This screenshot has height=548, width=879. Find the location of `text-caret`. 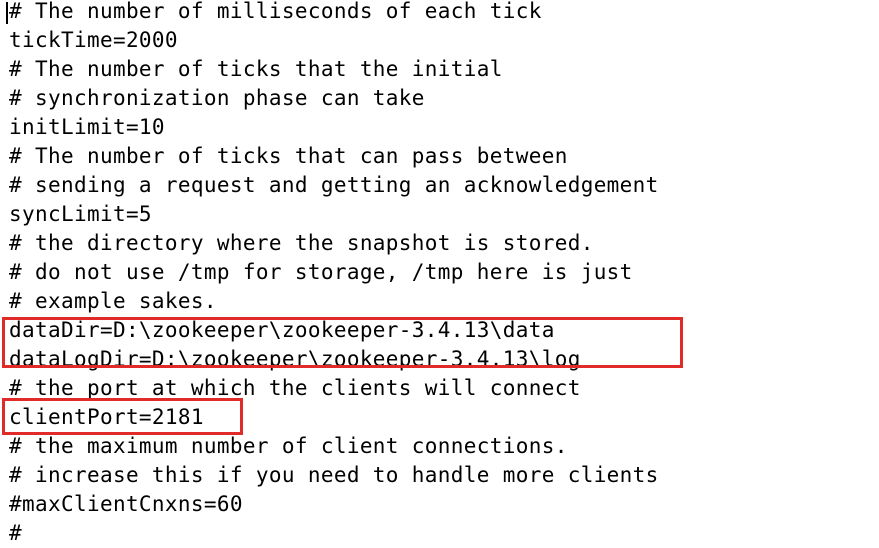

text-caret is located at coordinates (7, 13).